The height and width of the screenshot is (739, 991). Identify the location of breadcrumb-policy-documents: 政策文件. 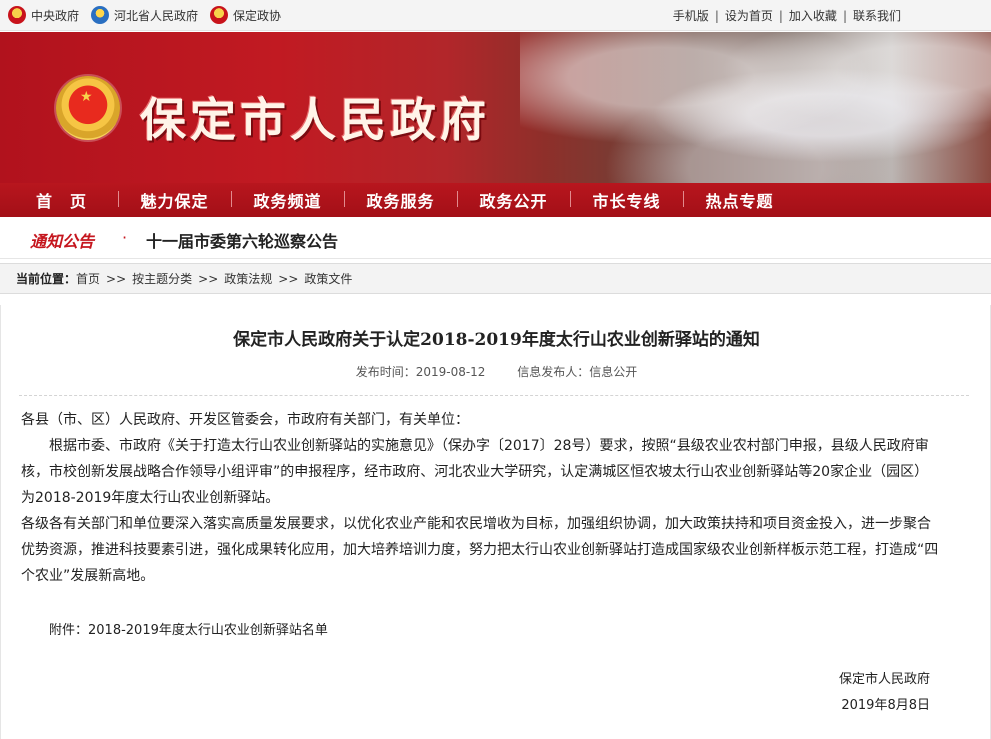
(328, 278).